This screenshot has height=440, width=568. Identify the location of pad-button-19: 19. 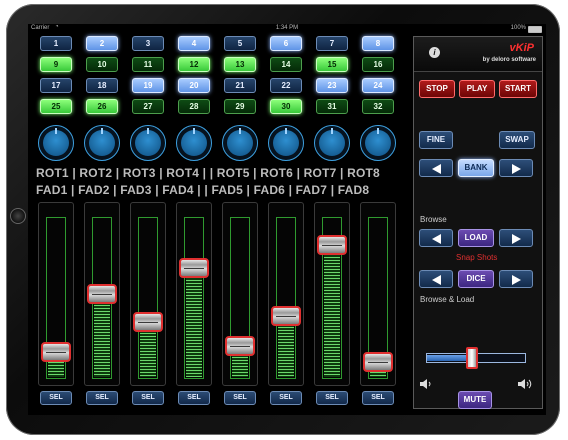
(148, 85).